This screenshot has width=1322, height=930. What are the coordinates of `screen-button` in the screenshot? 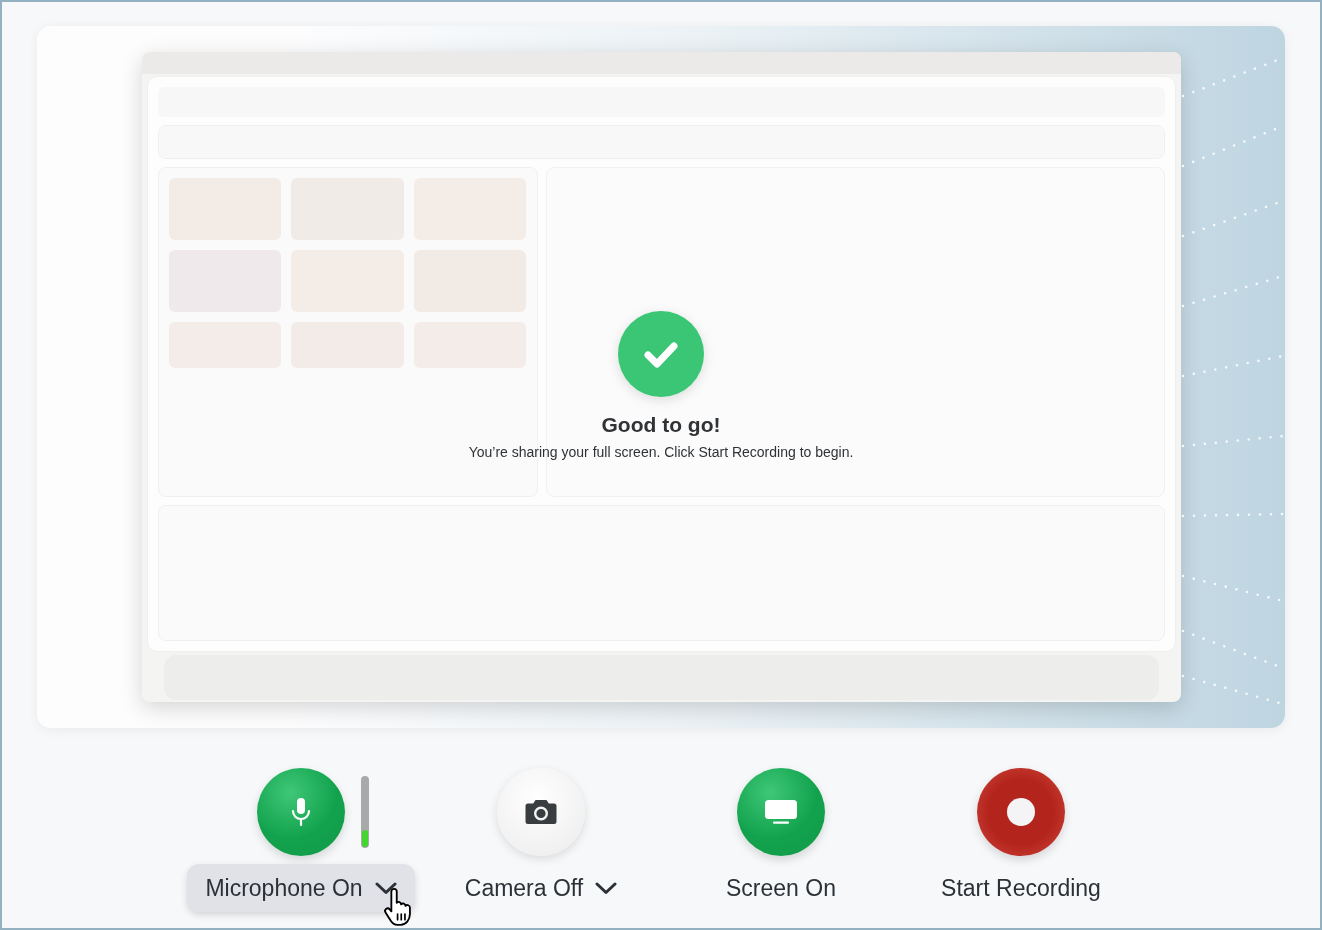 It's located at (781, 812).